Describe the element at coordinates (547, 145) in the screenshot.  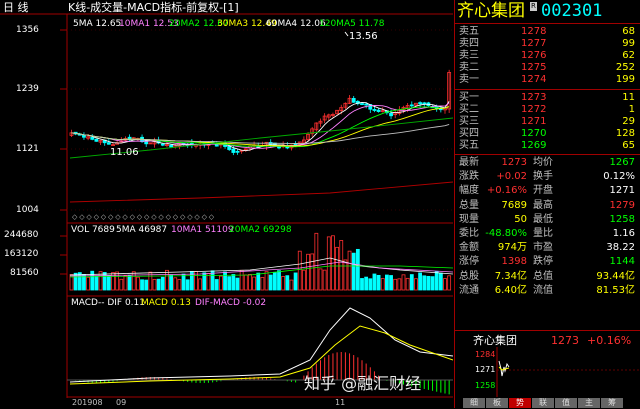
I see `bid-row: 买五 1269 65` at that location.